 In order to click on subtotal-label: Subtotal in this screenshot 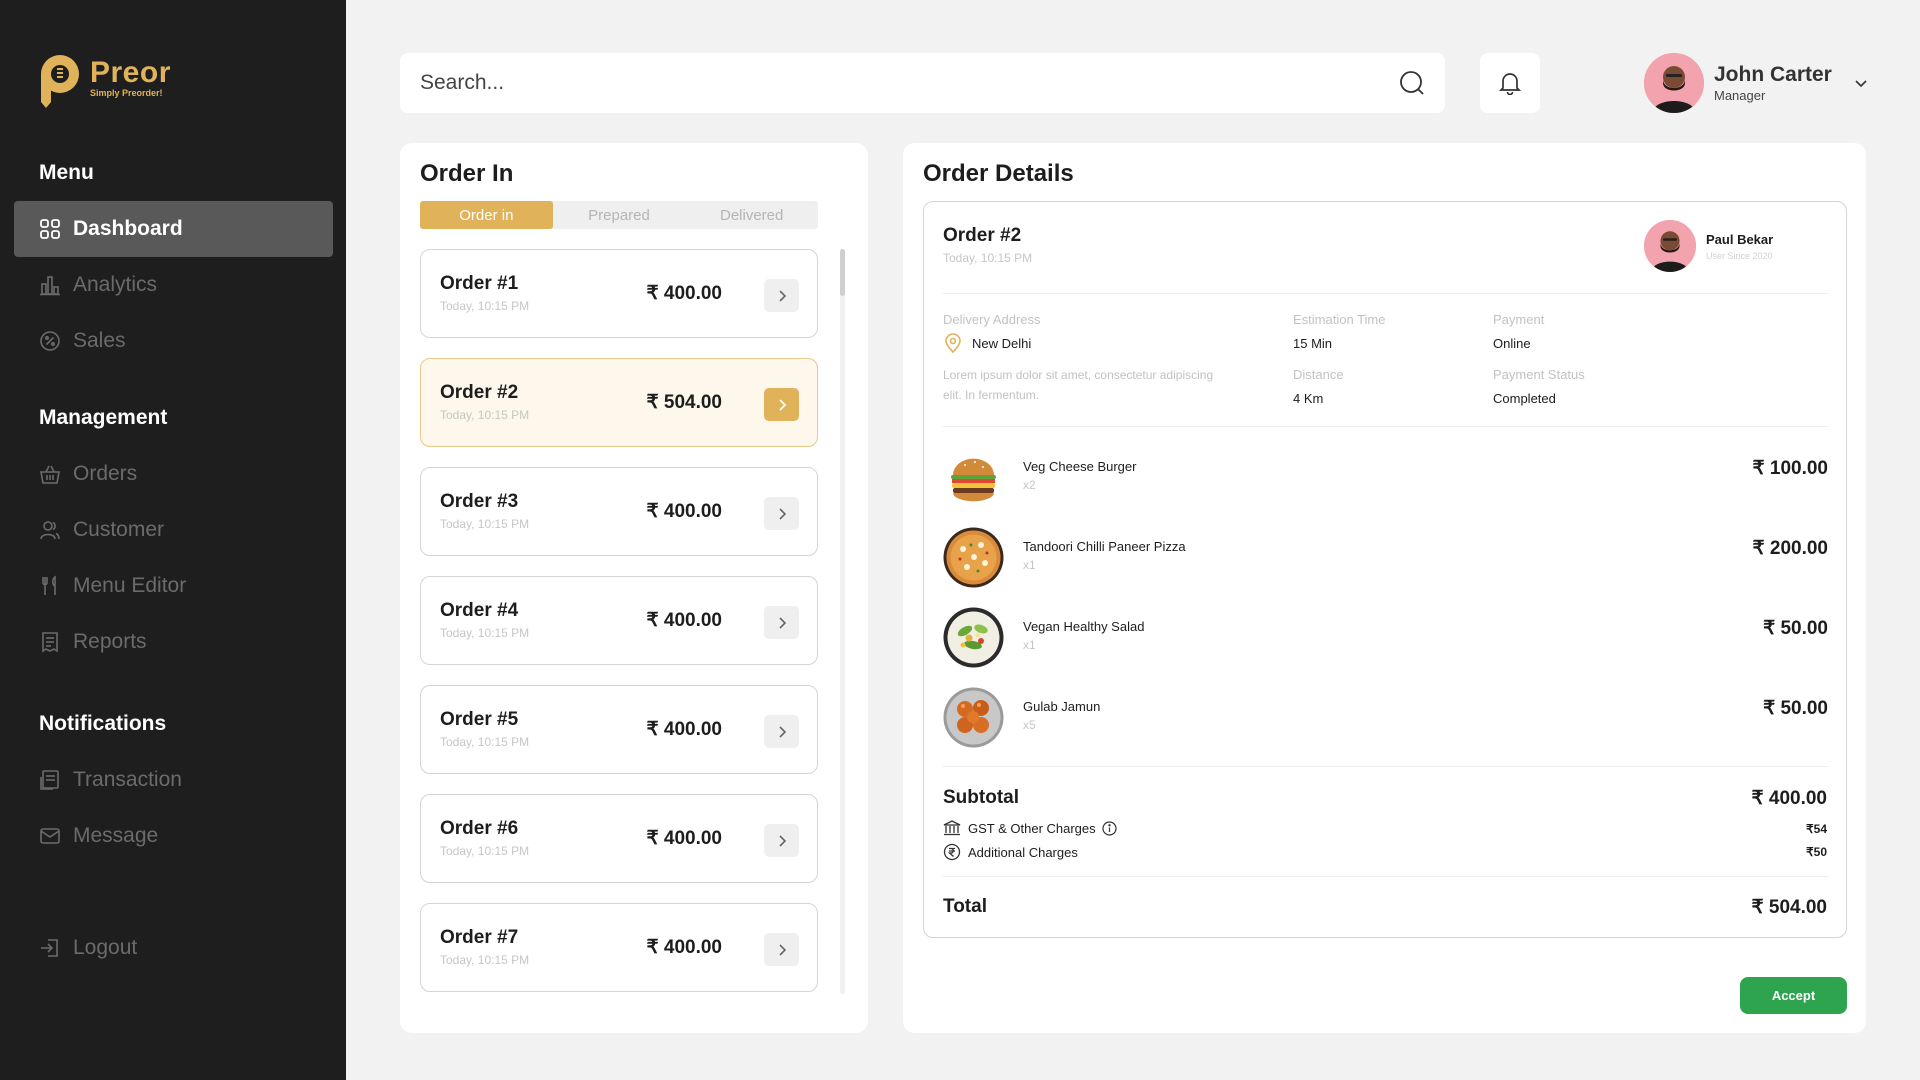, I will do `click(981, 797)`.